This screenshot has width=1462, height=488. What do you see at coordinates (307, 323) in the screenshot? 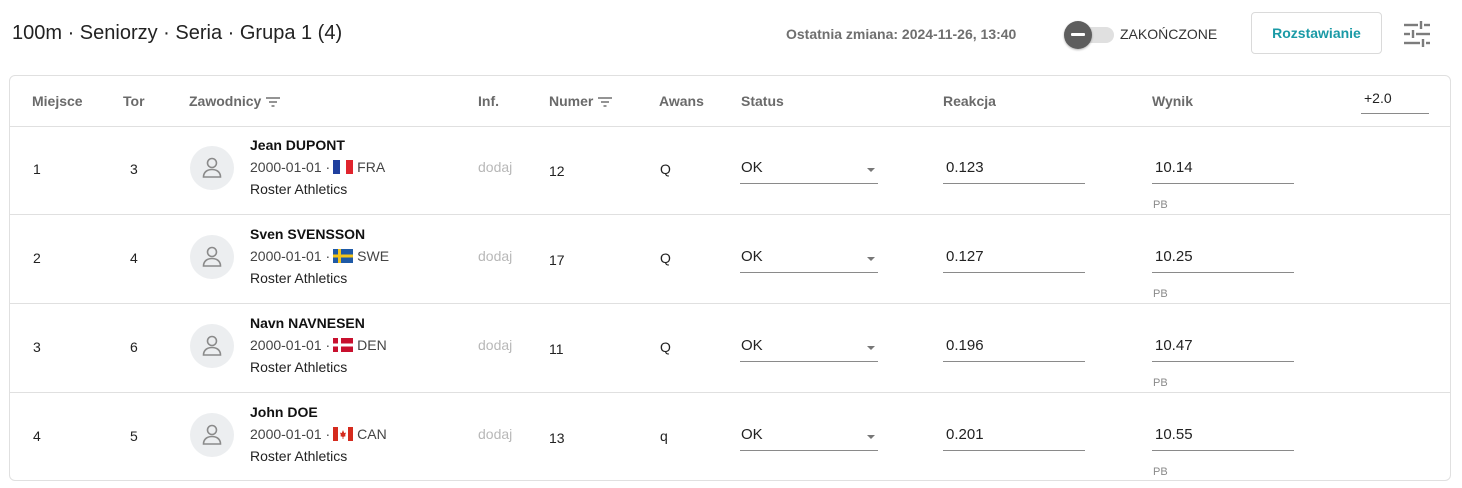
I see `athlete-name: Navn NAVNESEN` at bounding box center [307, 323].